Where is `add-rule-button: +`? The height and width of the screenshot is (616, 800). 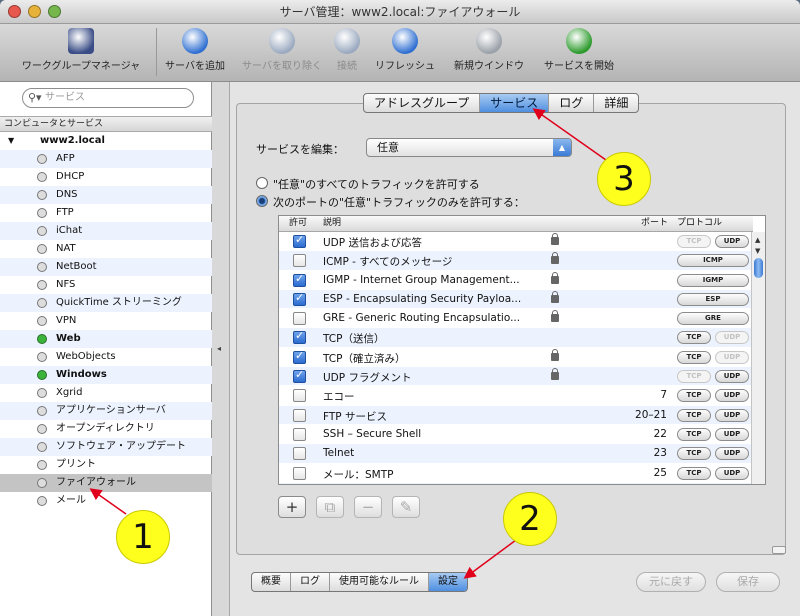 add-rule-button: + is located at coordinates (292, 507).